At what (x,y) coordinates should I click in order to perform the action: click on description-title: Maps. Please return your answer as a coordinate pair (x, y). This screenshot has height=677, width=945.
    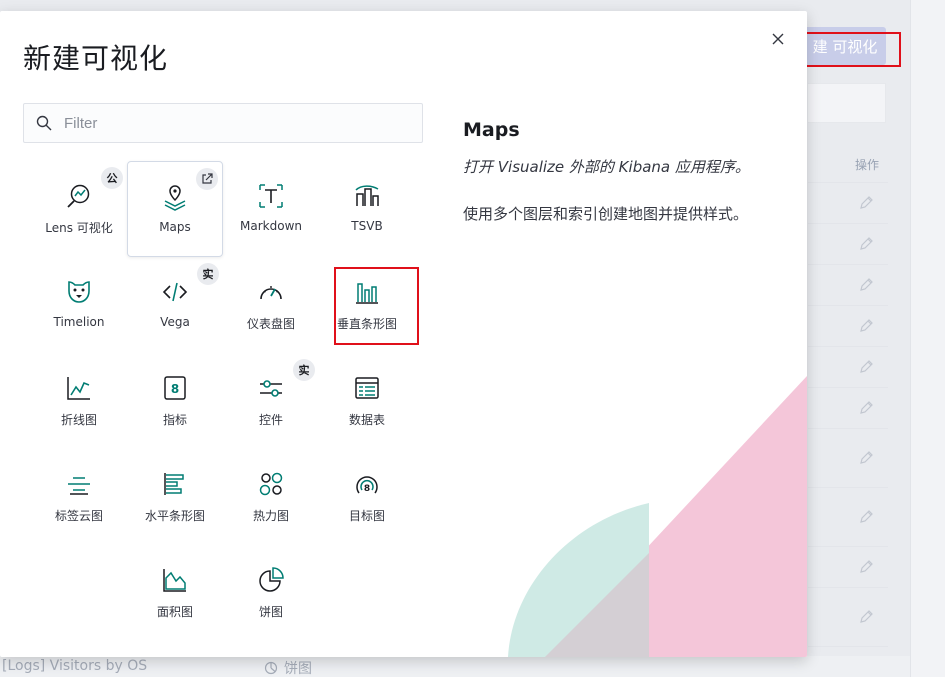
    Looking at the image, I should click on (491, 130).